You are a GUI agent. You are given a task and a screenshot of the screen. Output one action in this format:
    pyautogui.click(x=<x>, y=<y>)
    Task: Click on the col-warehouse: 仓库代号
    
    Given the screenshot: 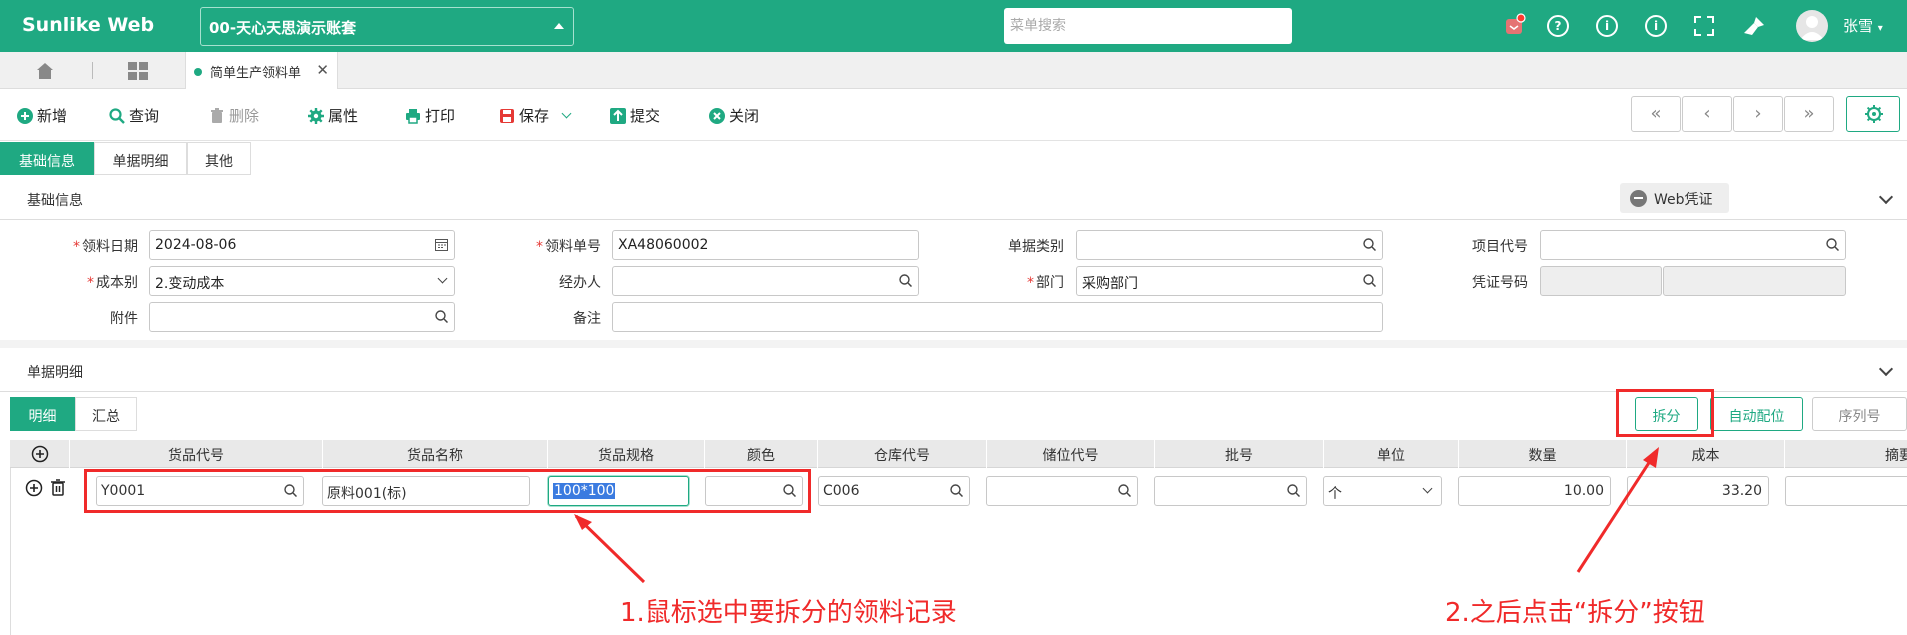 What is the action you would take?
    pyautogui.click(x=902, y=454)
    